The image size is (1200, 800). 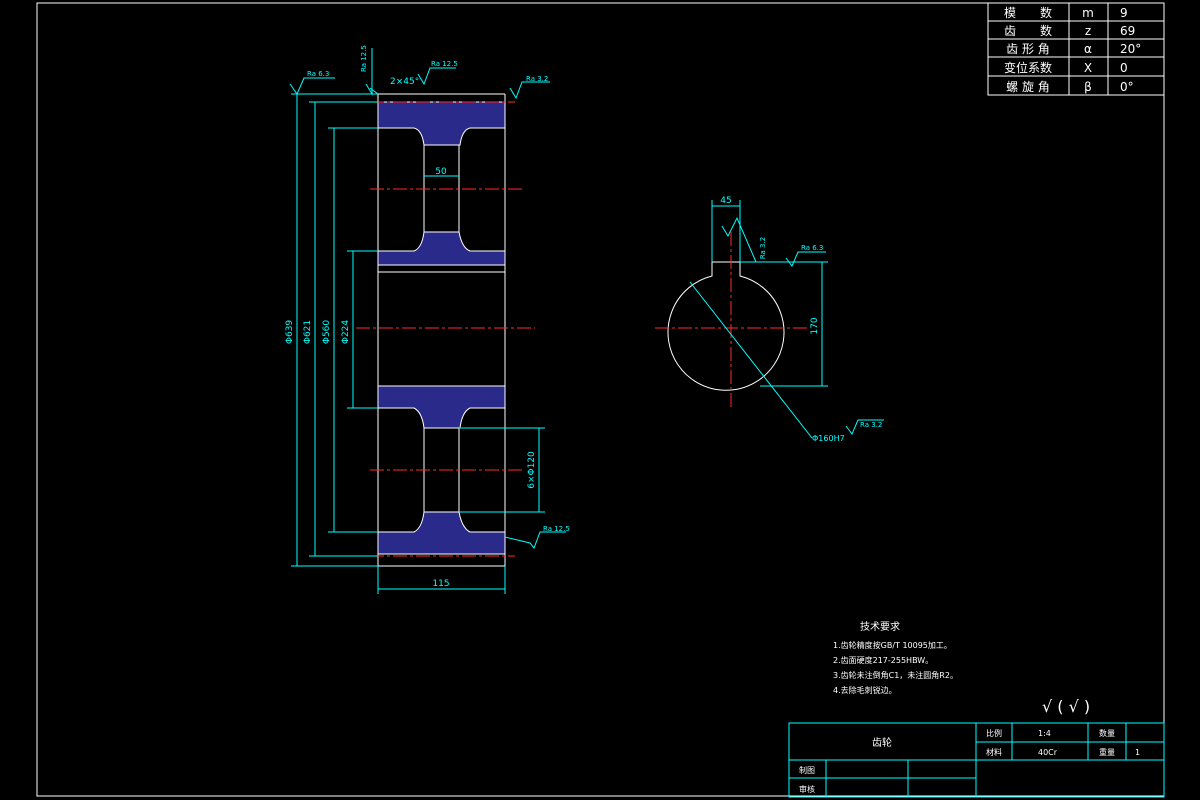 What do you see at coordinates (1066, 706) in the screenshot?
I see `general-finish-mark: √ ( √ )` at bounding box center [1066, 706].